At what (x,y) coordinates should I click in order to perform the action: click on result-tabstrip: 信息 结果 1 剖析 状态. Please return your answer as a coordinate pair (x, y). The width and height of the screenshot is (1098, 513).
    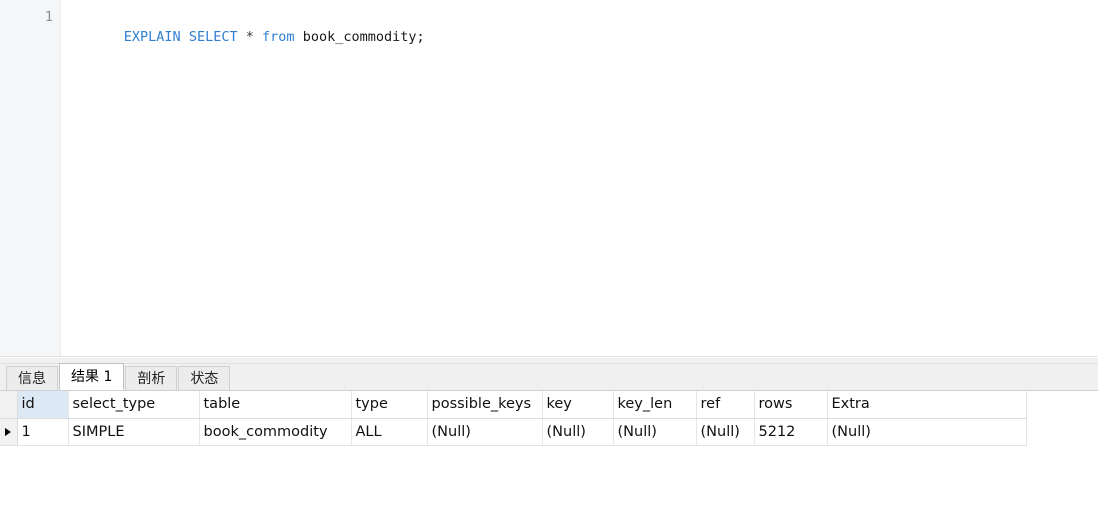
    Looking at the image, I should click on (549, 377).